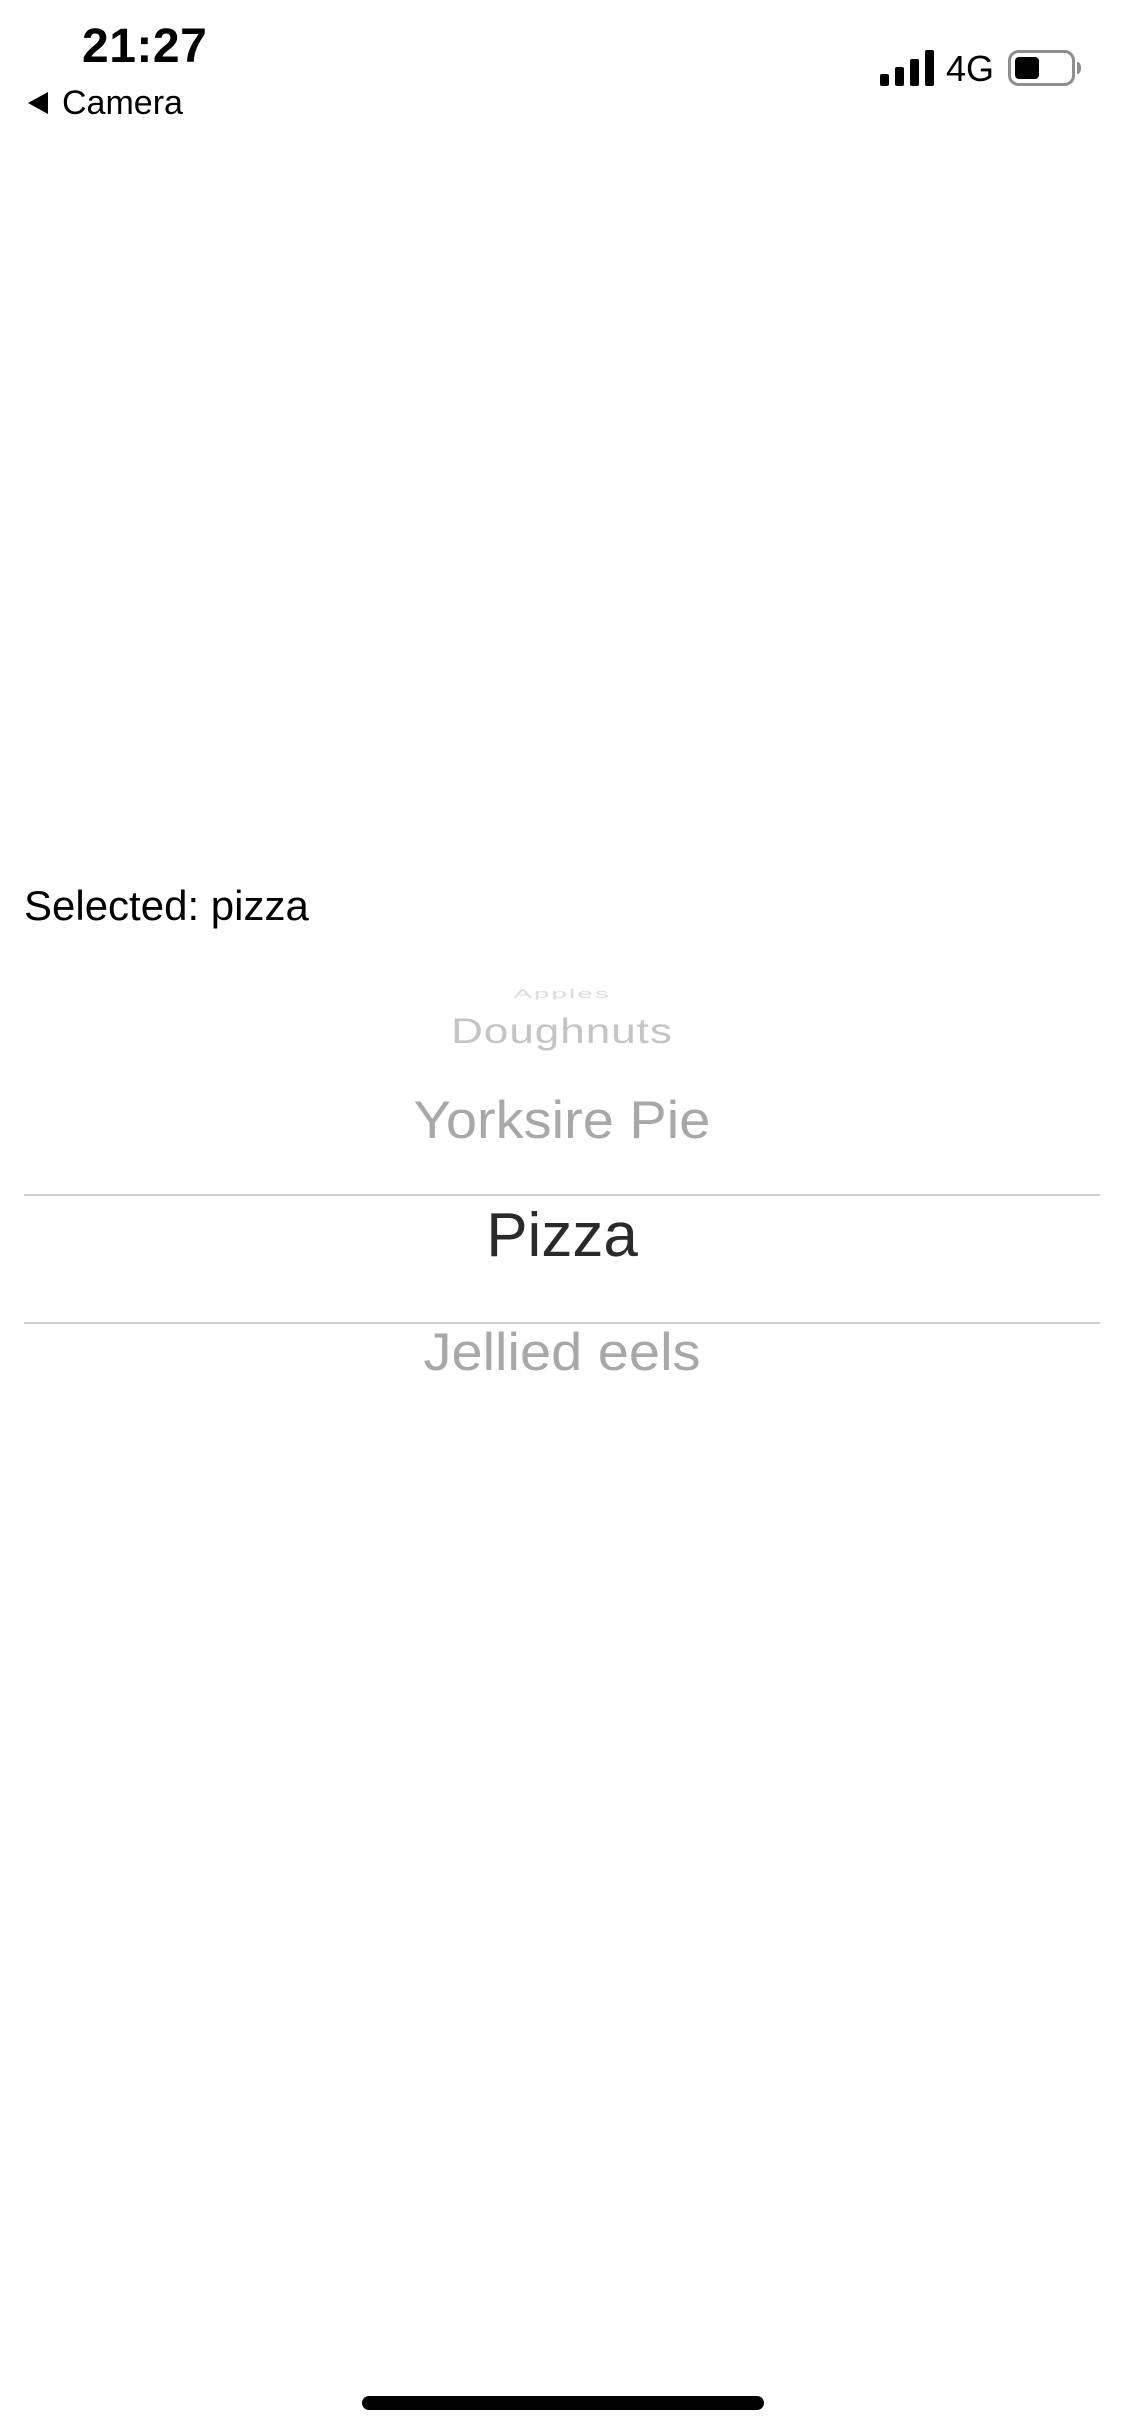  Describe the element at coordinates (122, 103) in the screenshot. I see `back-label: Camera` at that location.